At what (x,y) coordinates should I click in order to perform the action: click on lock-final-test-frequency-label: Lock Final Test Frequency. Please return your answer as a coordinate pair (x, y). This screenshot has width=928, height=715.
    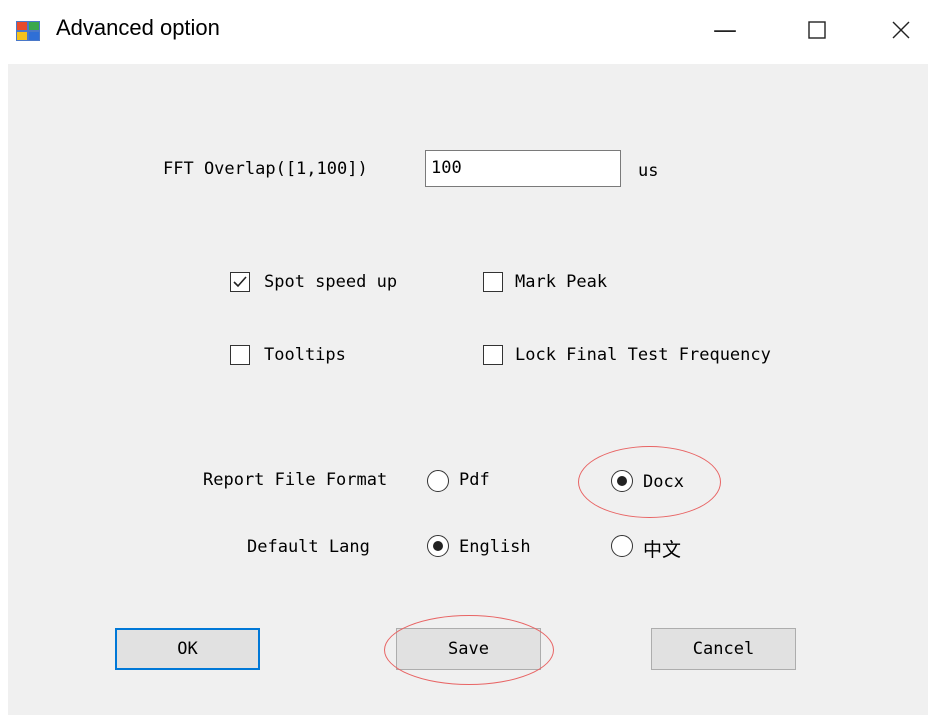
    Looking at the image, I should click on (643, 355).